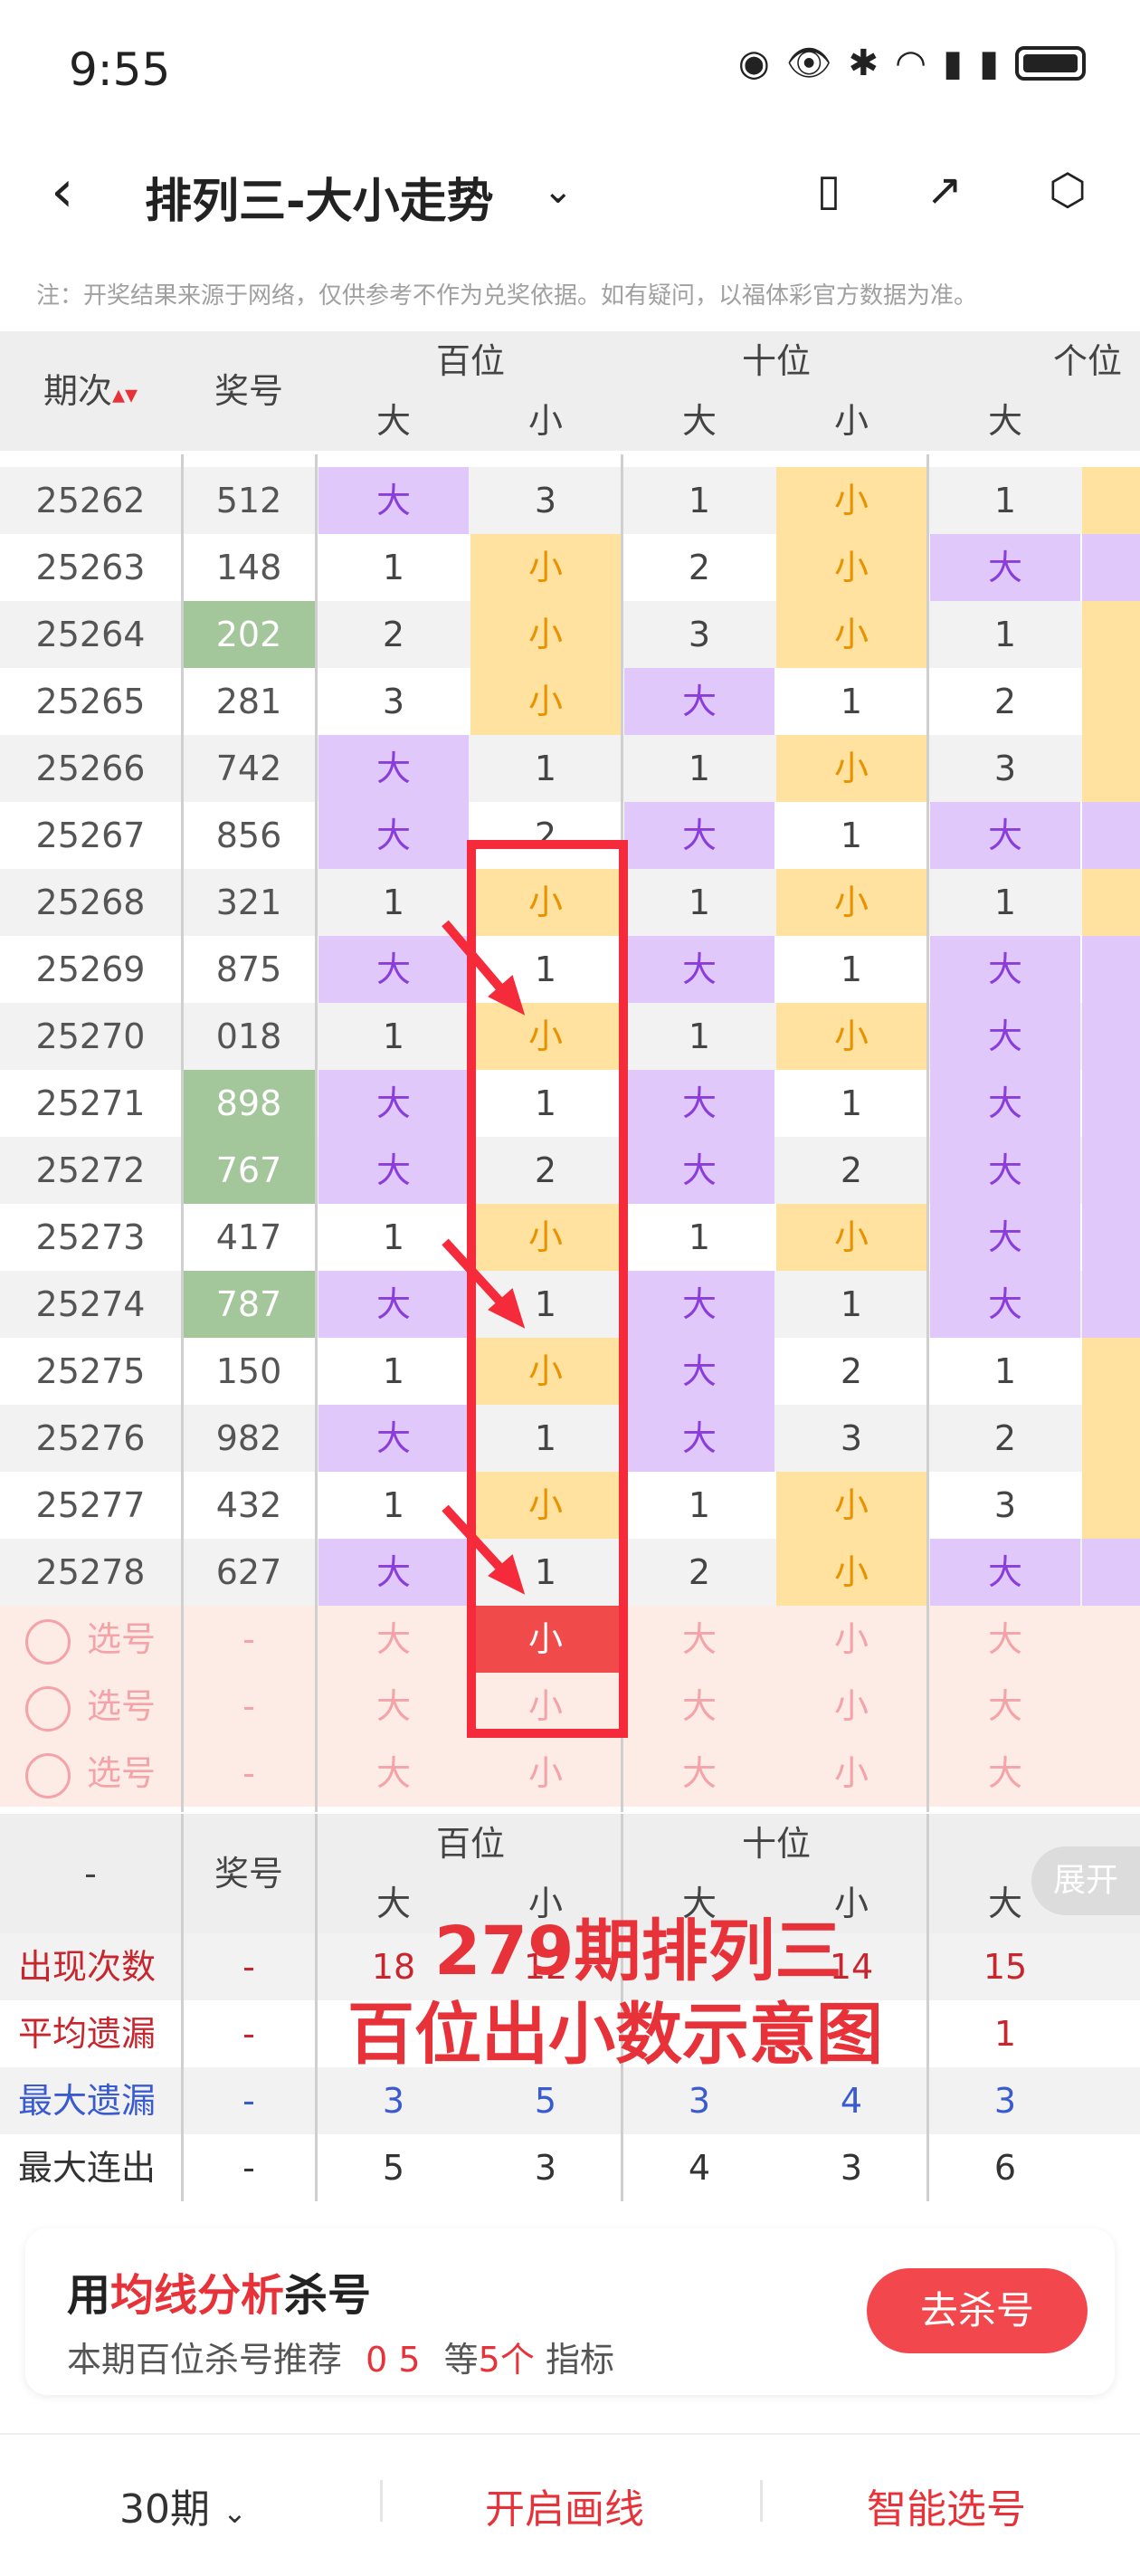 This screenshot has width=1140, height=2576. What do you see at coordinates (947, 2505) in the screenshot?
I see `smart-select-button: 智能选号` at bounding box center [947, 2505].